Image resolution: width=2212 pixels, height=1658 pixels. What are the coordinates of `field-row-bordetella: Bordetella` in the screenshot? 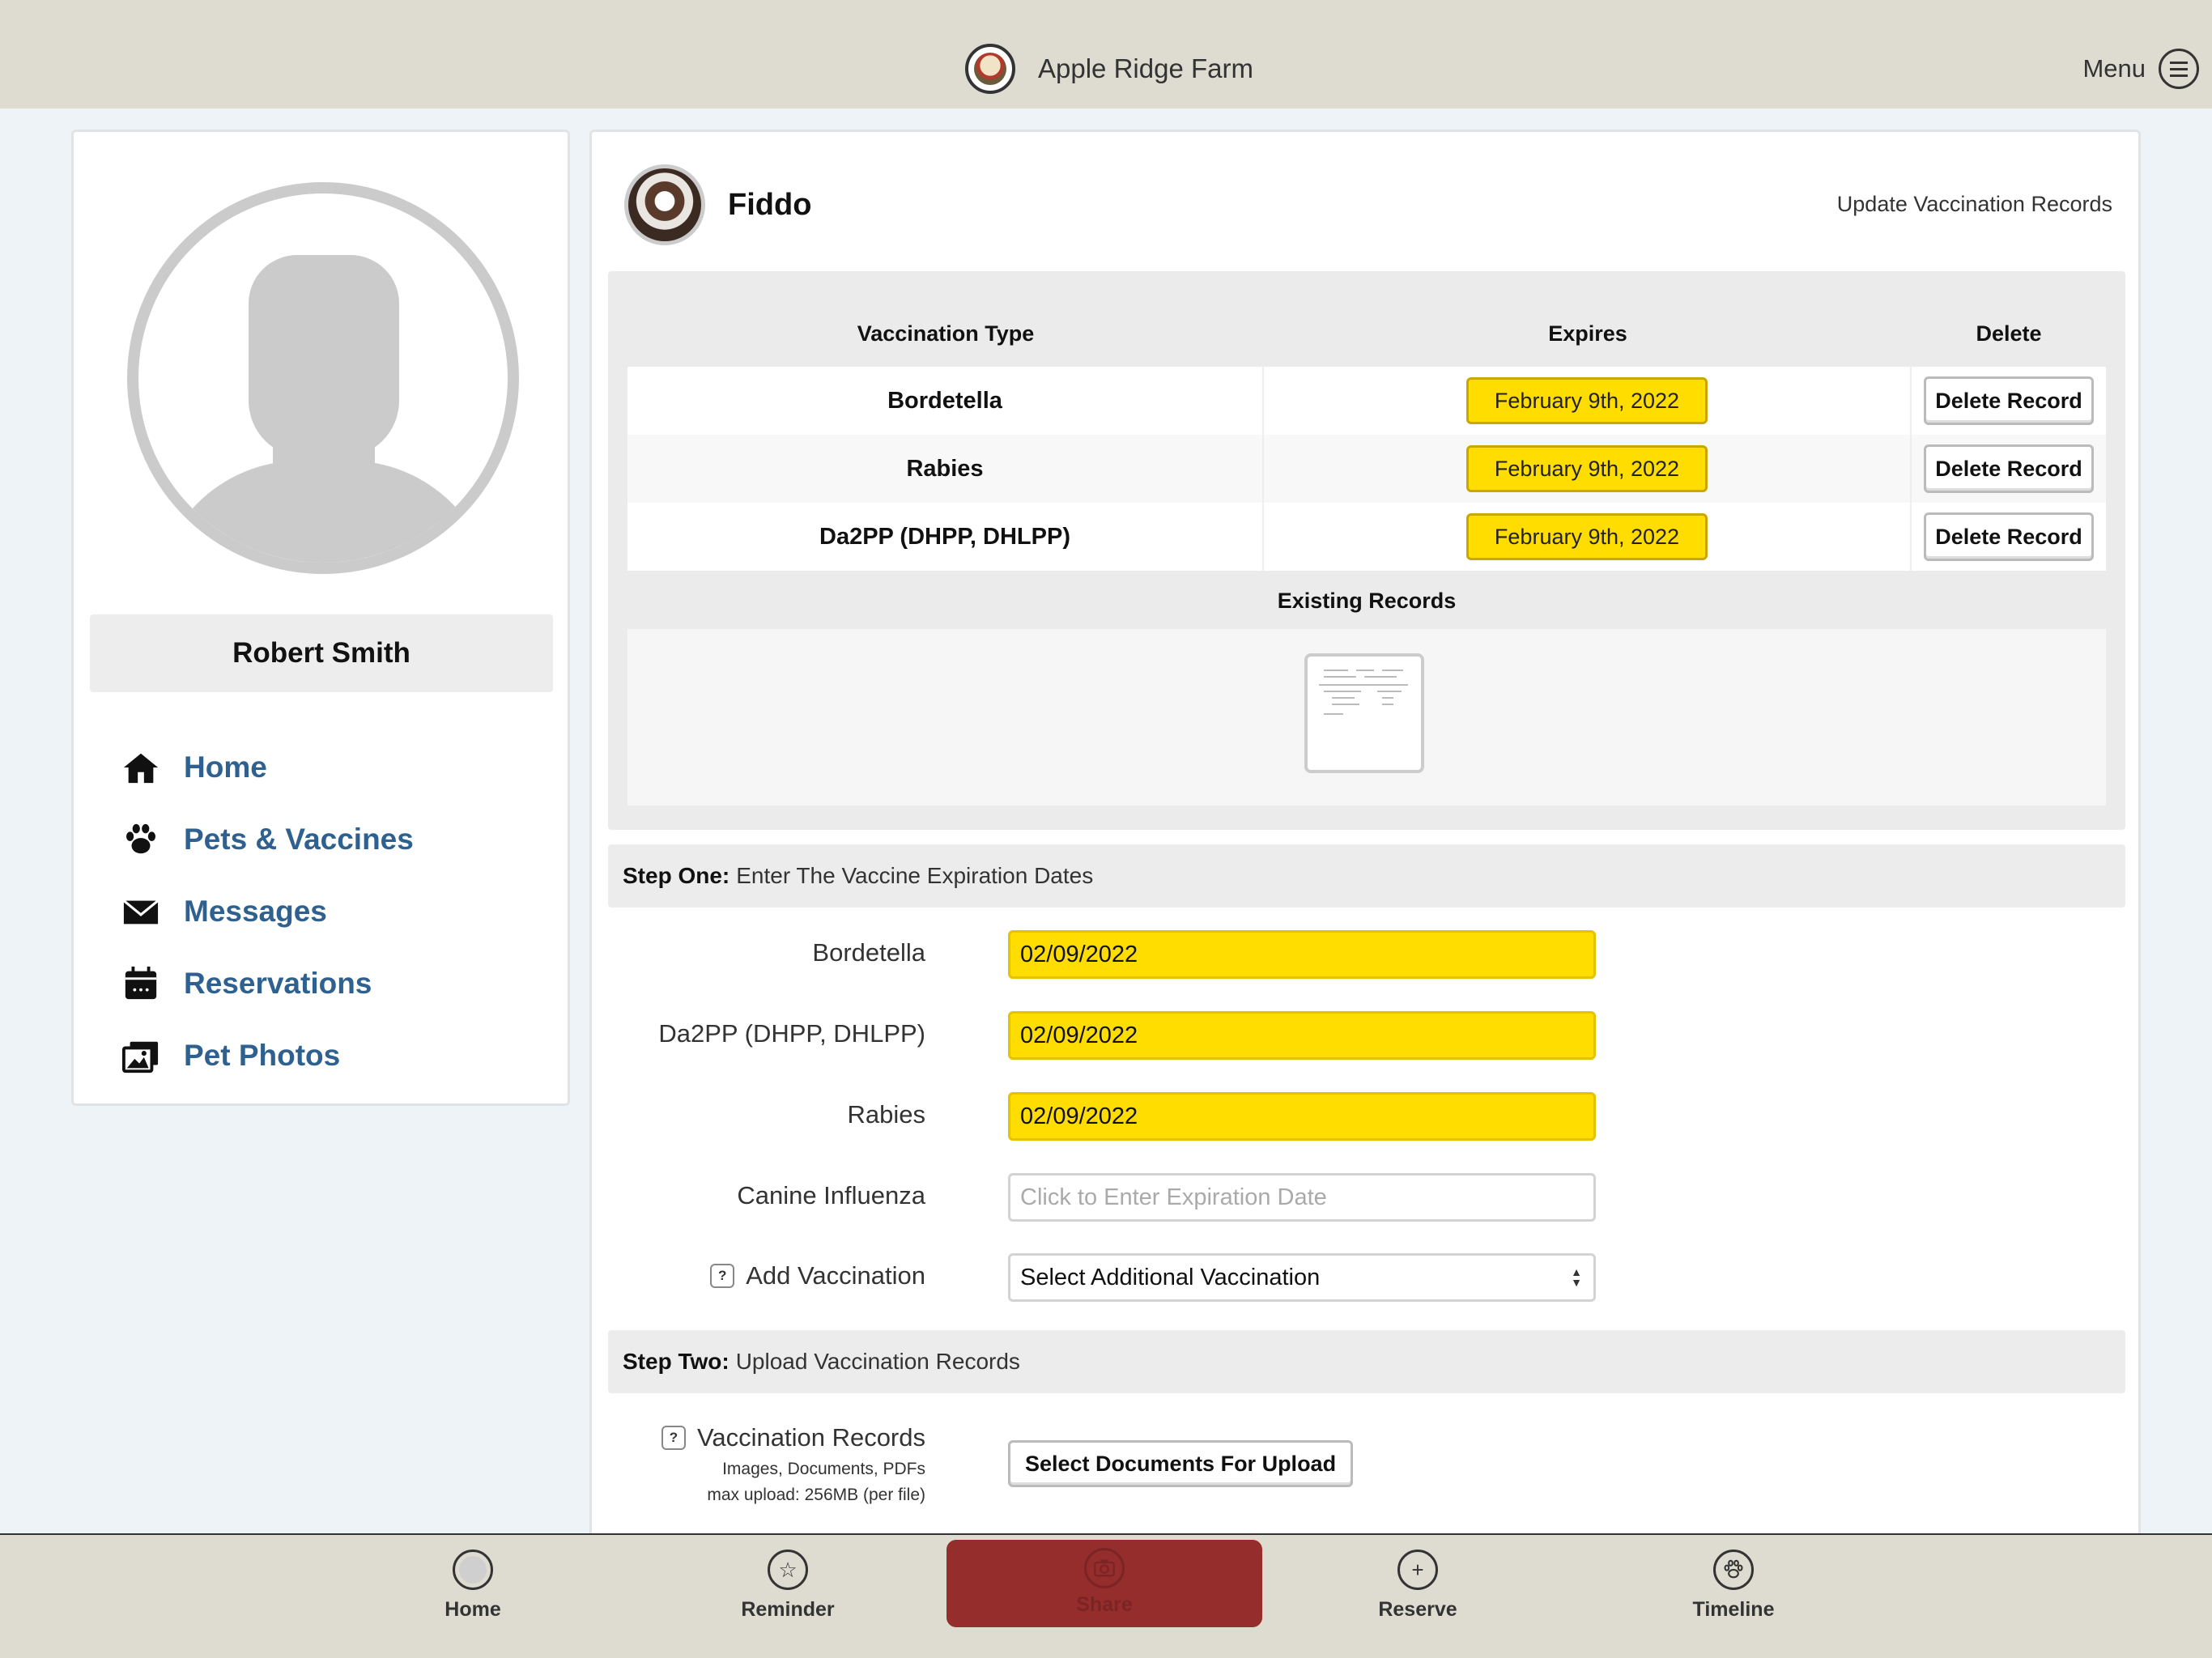 It's located at (1361, 953).